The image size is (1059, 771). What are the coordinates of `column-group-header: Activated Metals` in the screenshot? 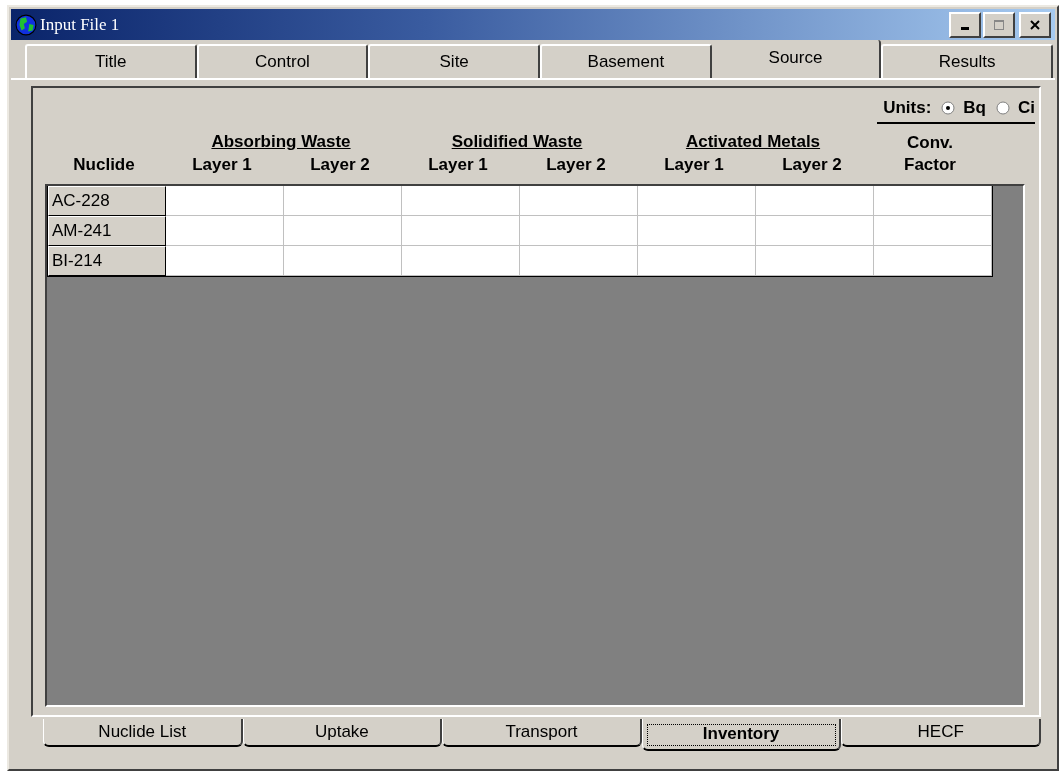 It's located at (753, 142).